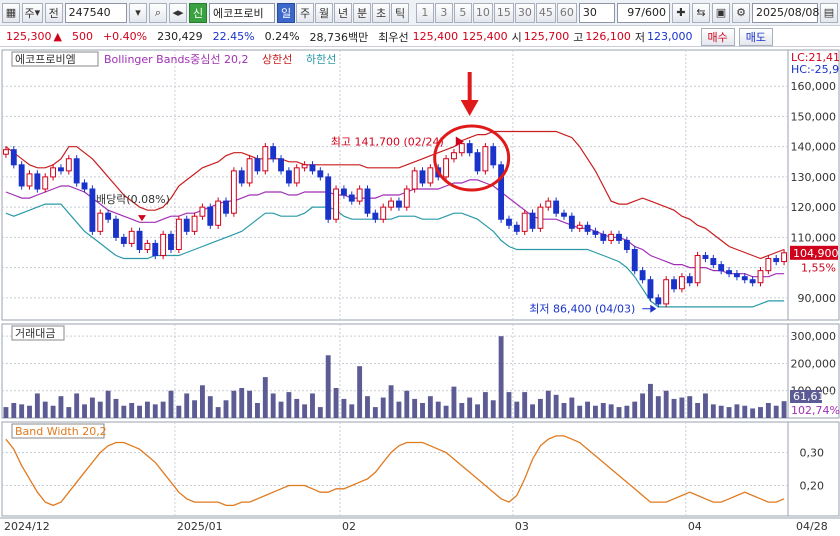  What do you see at coordinates (701, 12) in the screenshot?
I see `compare-icon: ⇆` at bounding box center [701, 12].